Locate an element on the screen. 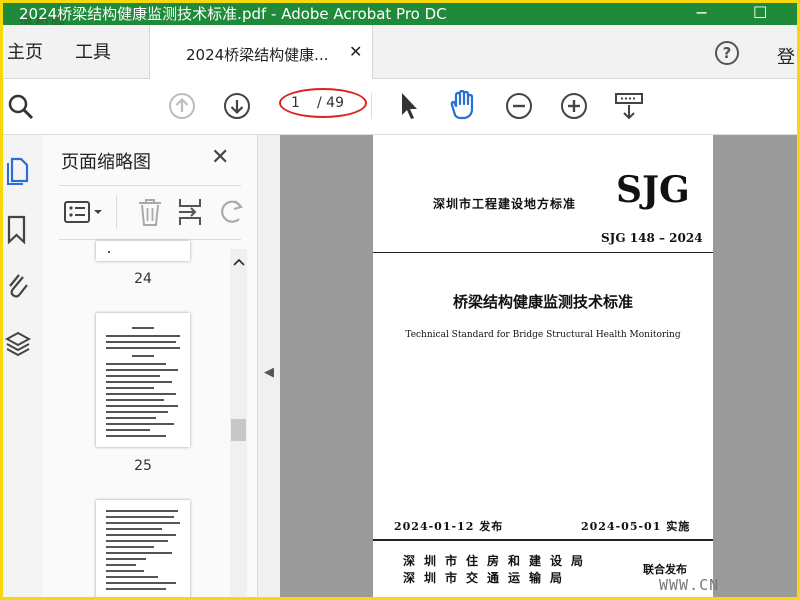 Image resolution: width=800 pixels, height=600 pixels. standard-type: 深圳市工程建设地方标准 is located at coordinates (505, 204).